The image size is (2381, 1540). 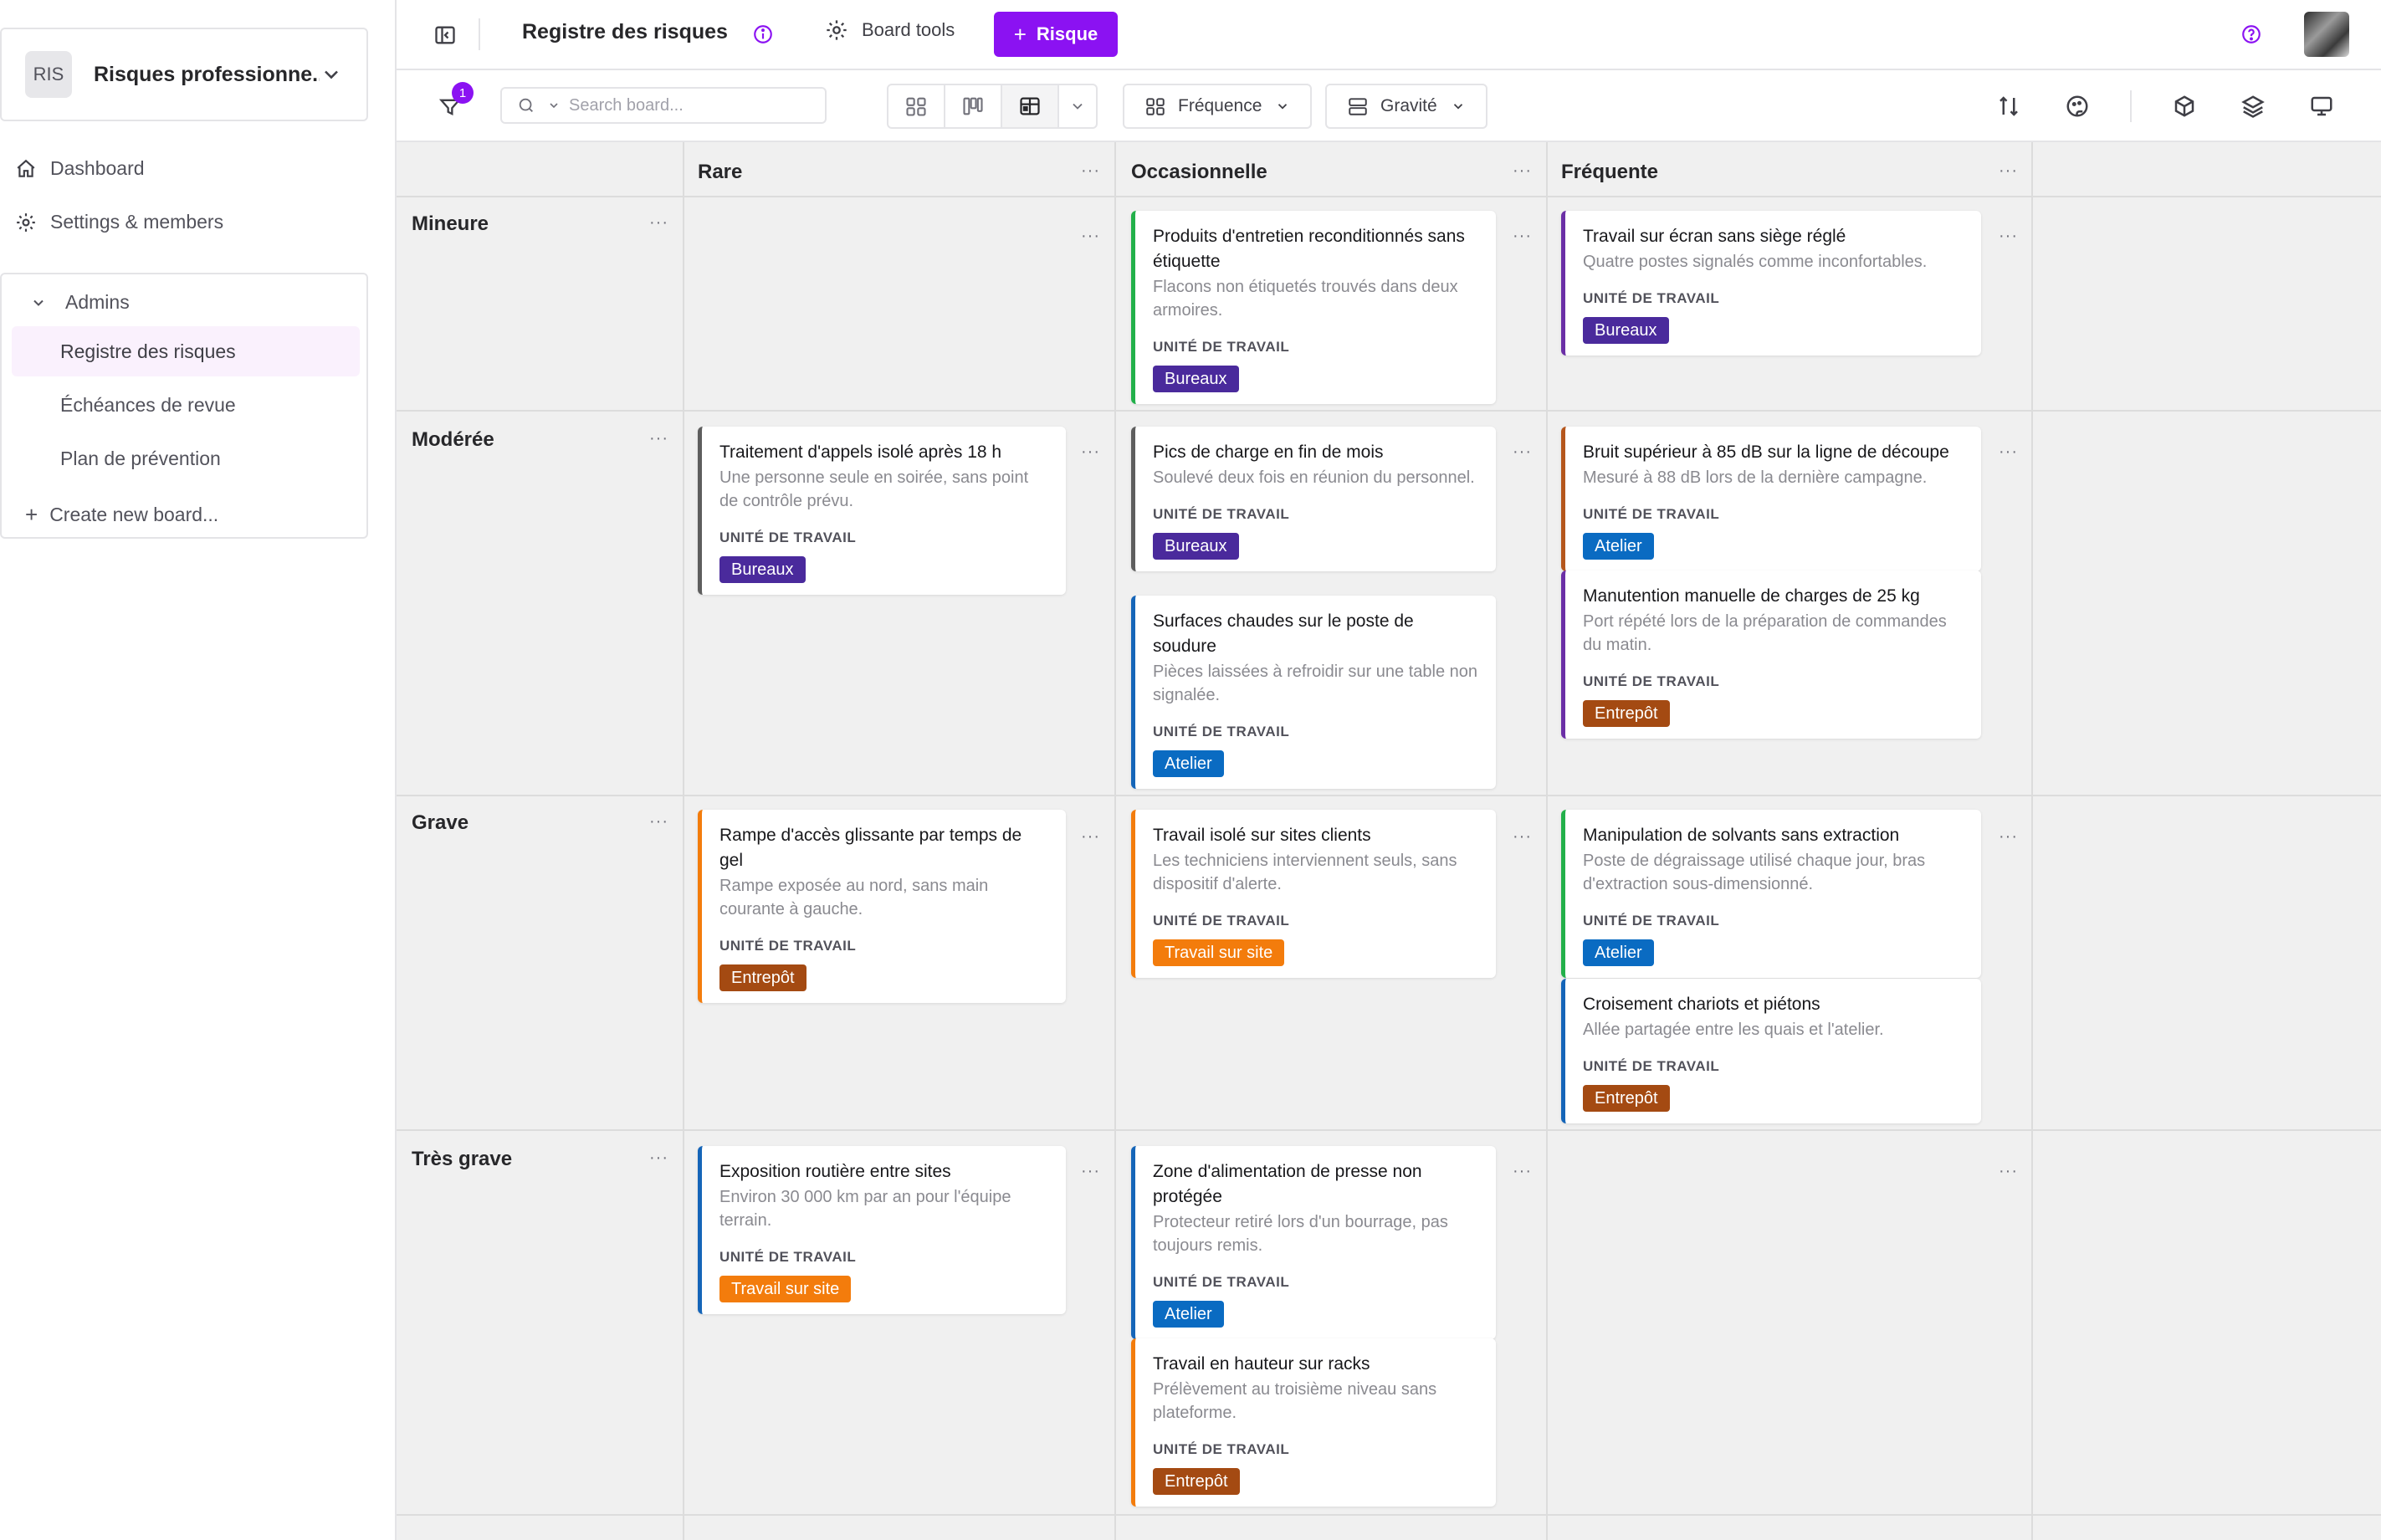 What do you see at coordinates (871, 848) in the screenshot?
I see `card-title: Rampe d'accès glissante par temps de gel` at bounding box center [871, 848].